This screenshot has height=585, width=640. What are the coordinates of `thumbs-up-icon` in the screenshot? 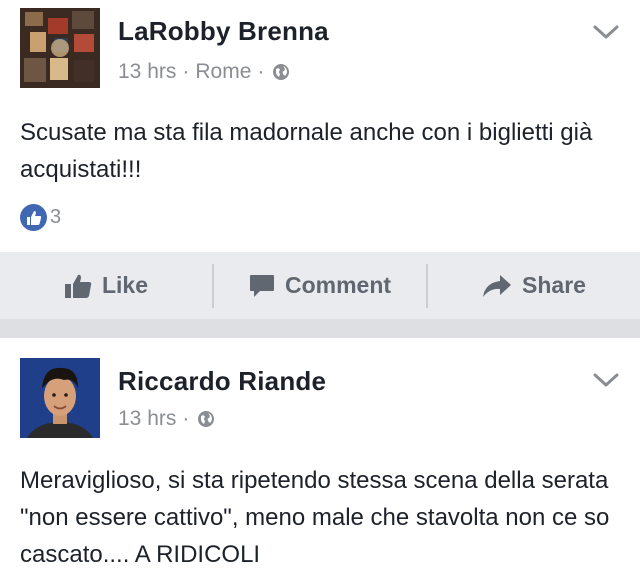 It's located at (78, 286).